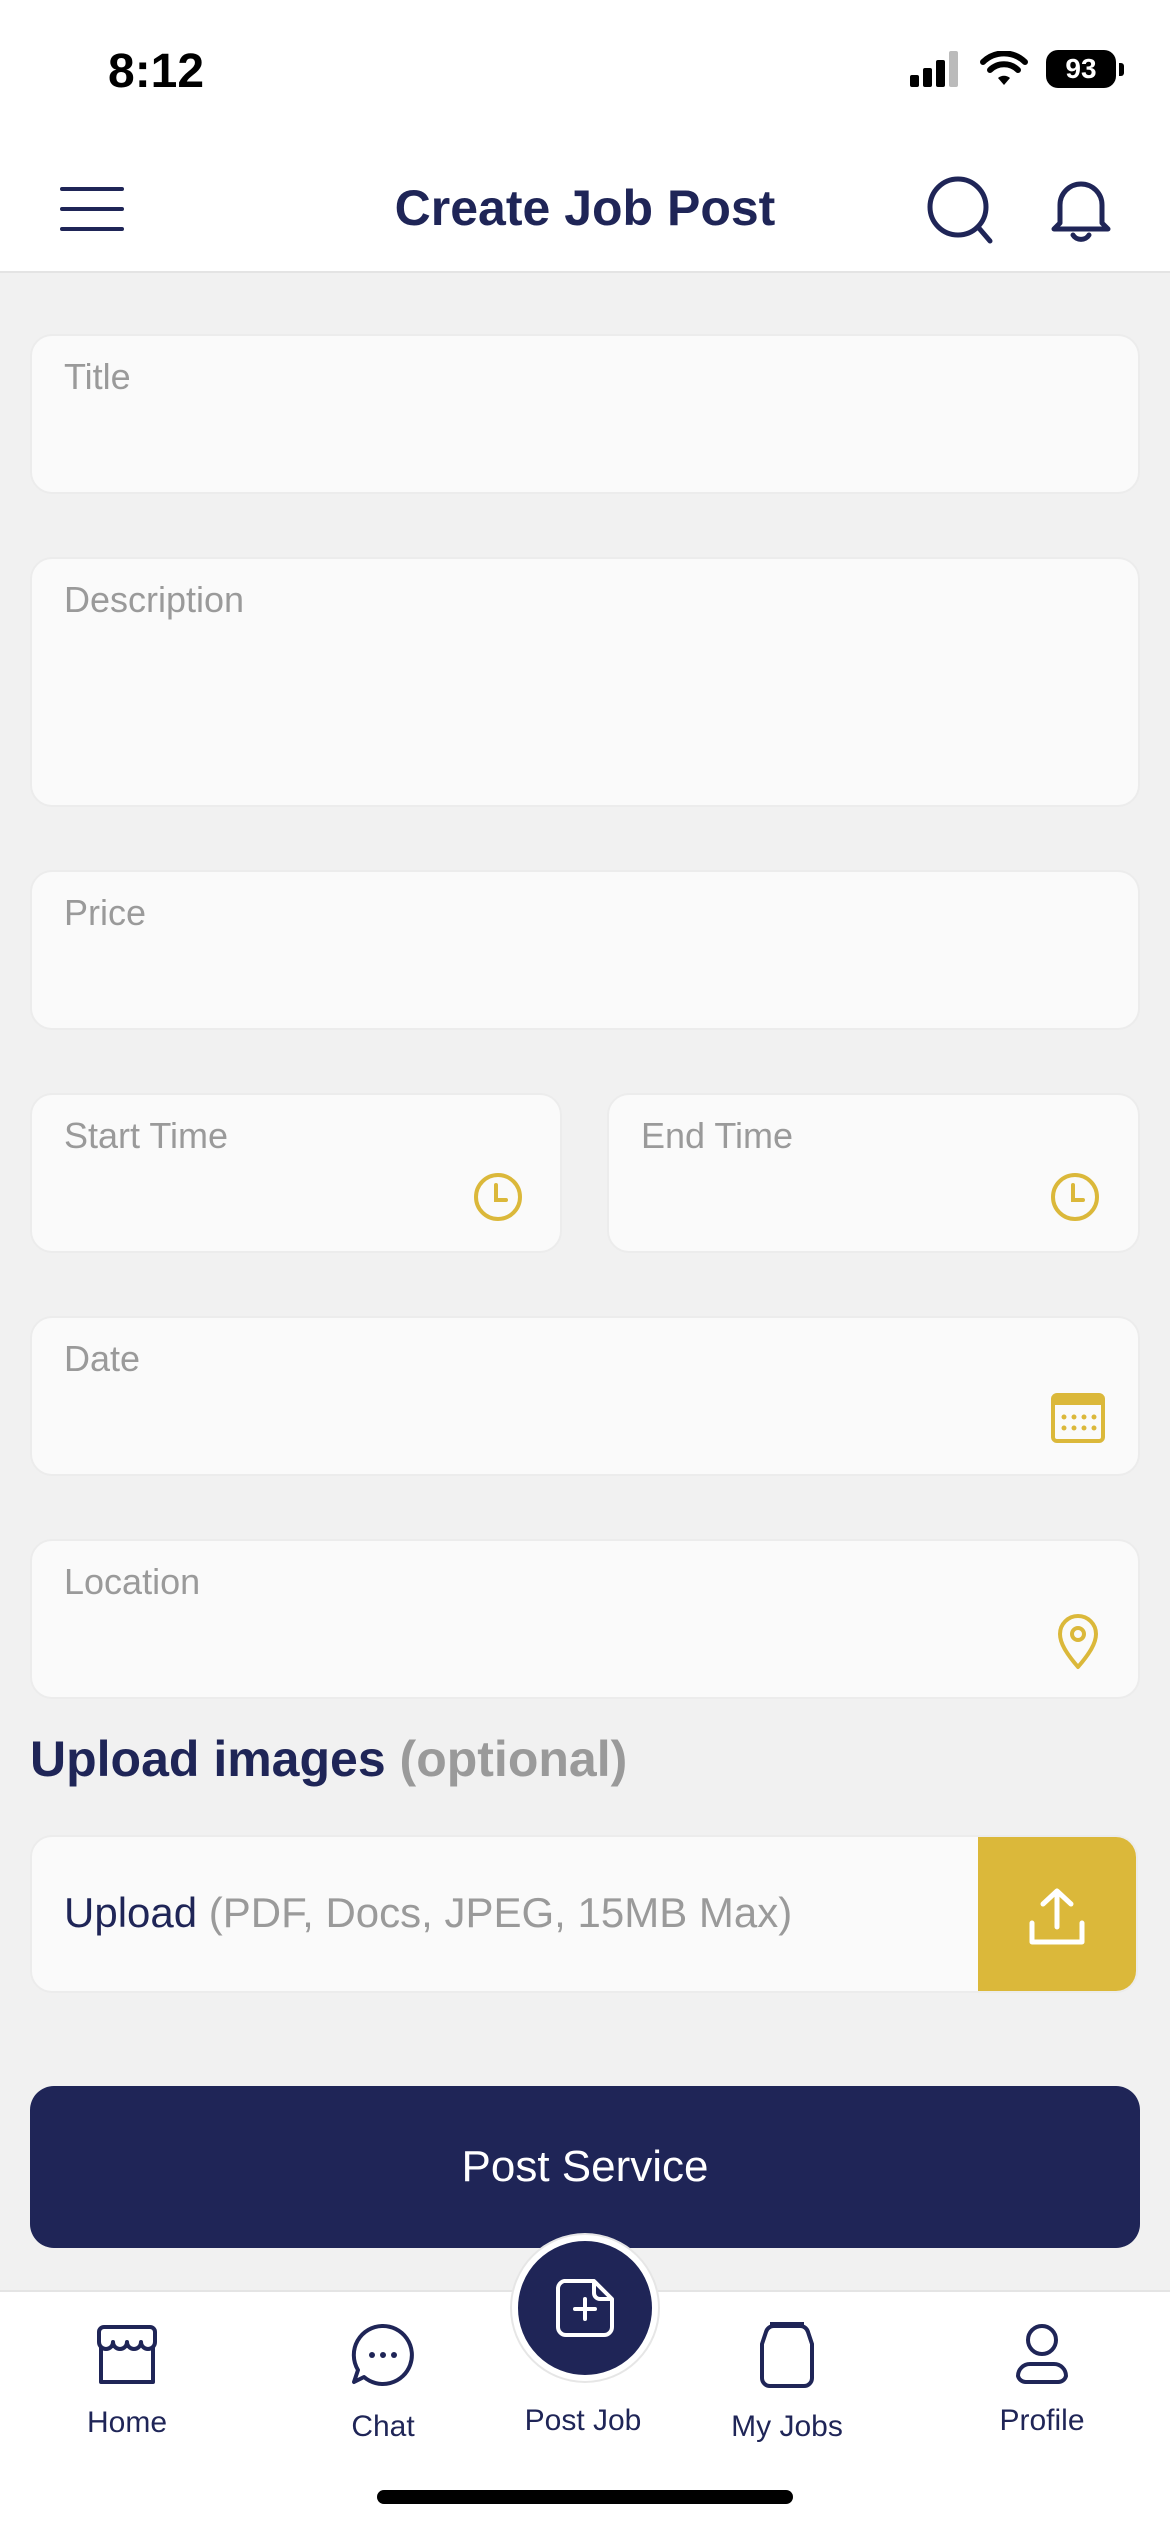 The width and height of the screenshot is (1170, 2532). Describe the element at coordinates (787, 2426) in the screenshot. I see `nav-my-jobs-label: My Jobs` at that location.